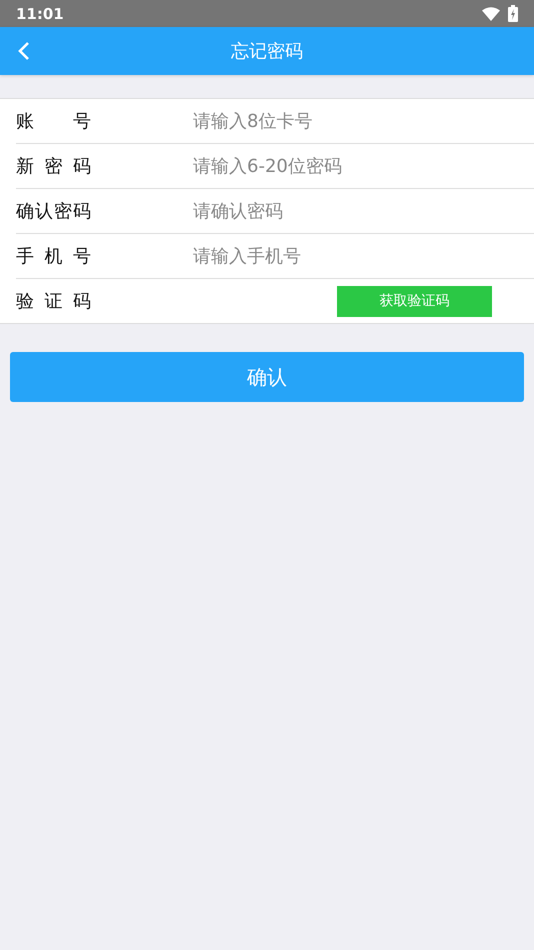 The image size is (534, 950). Describe the element at coordinates (267, 51) in the screenshot. I see `page-title: 忘记密码` at that location.